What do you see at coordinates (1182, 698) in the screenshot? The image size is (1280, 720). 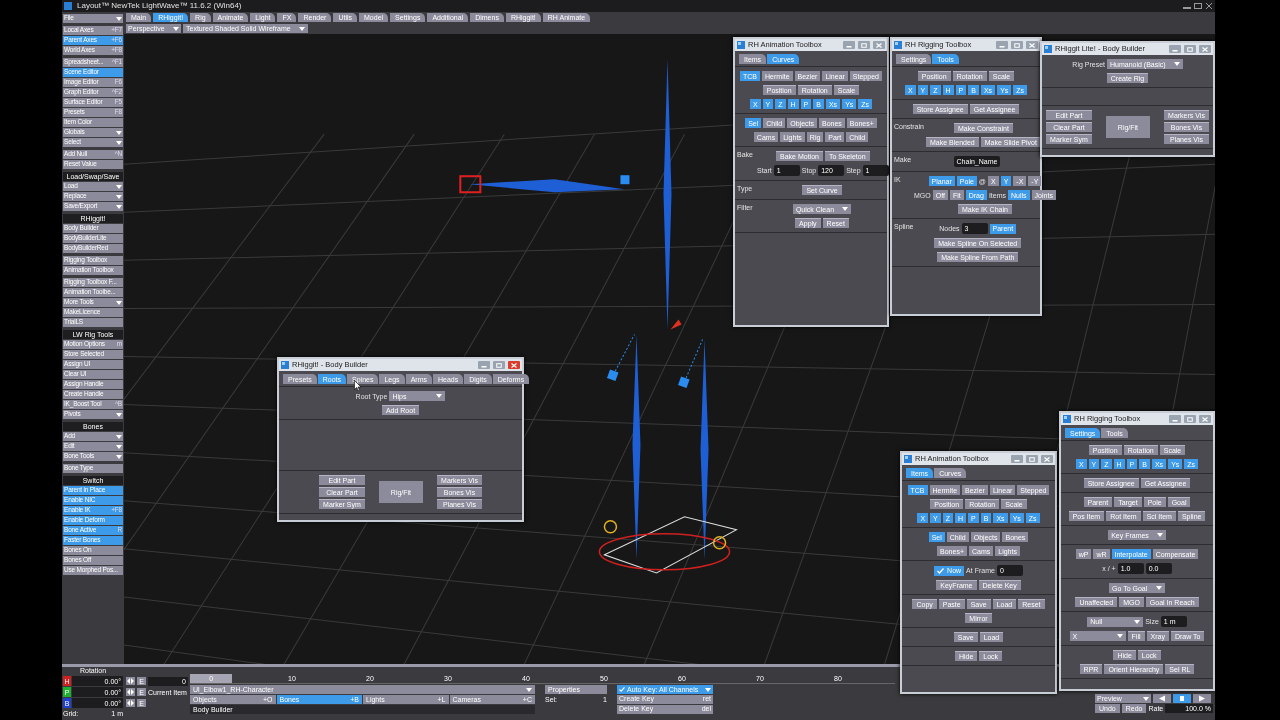 I see `stop-icon` at bounding box center [1182, 698].